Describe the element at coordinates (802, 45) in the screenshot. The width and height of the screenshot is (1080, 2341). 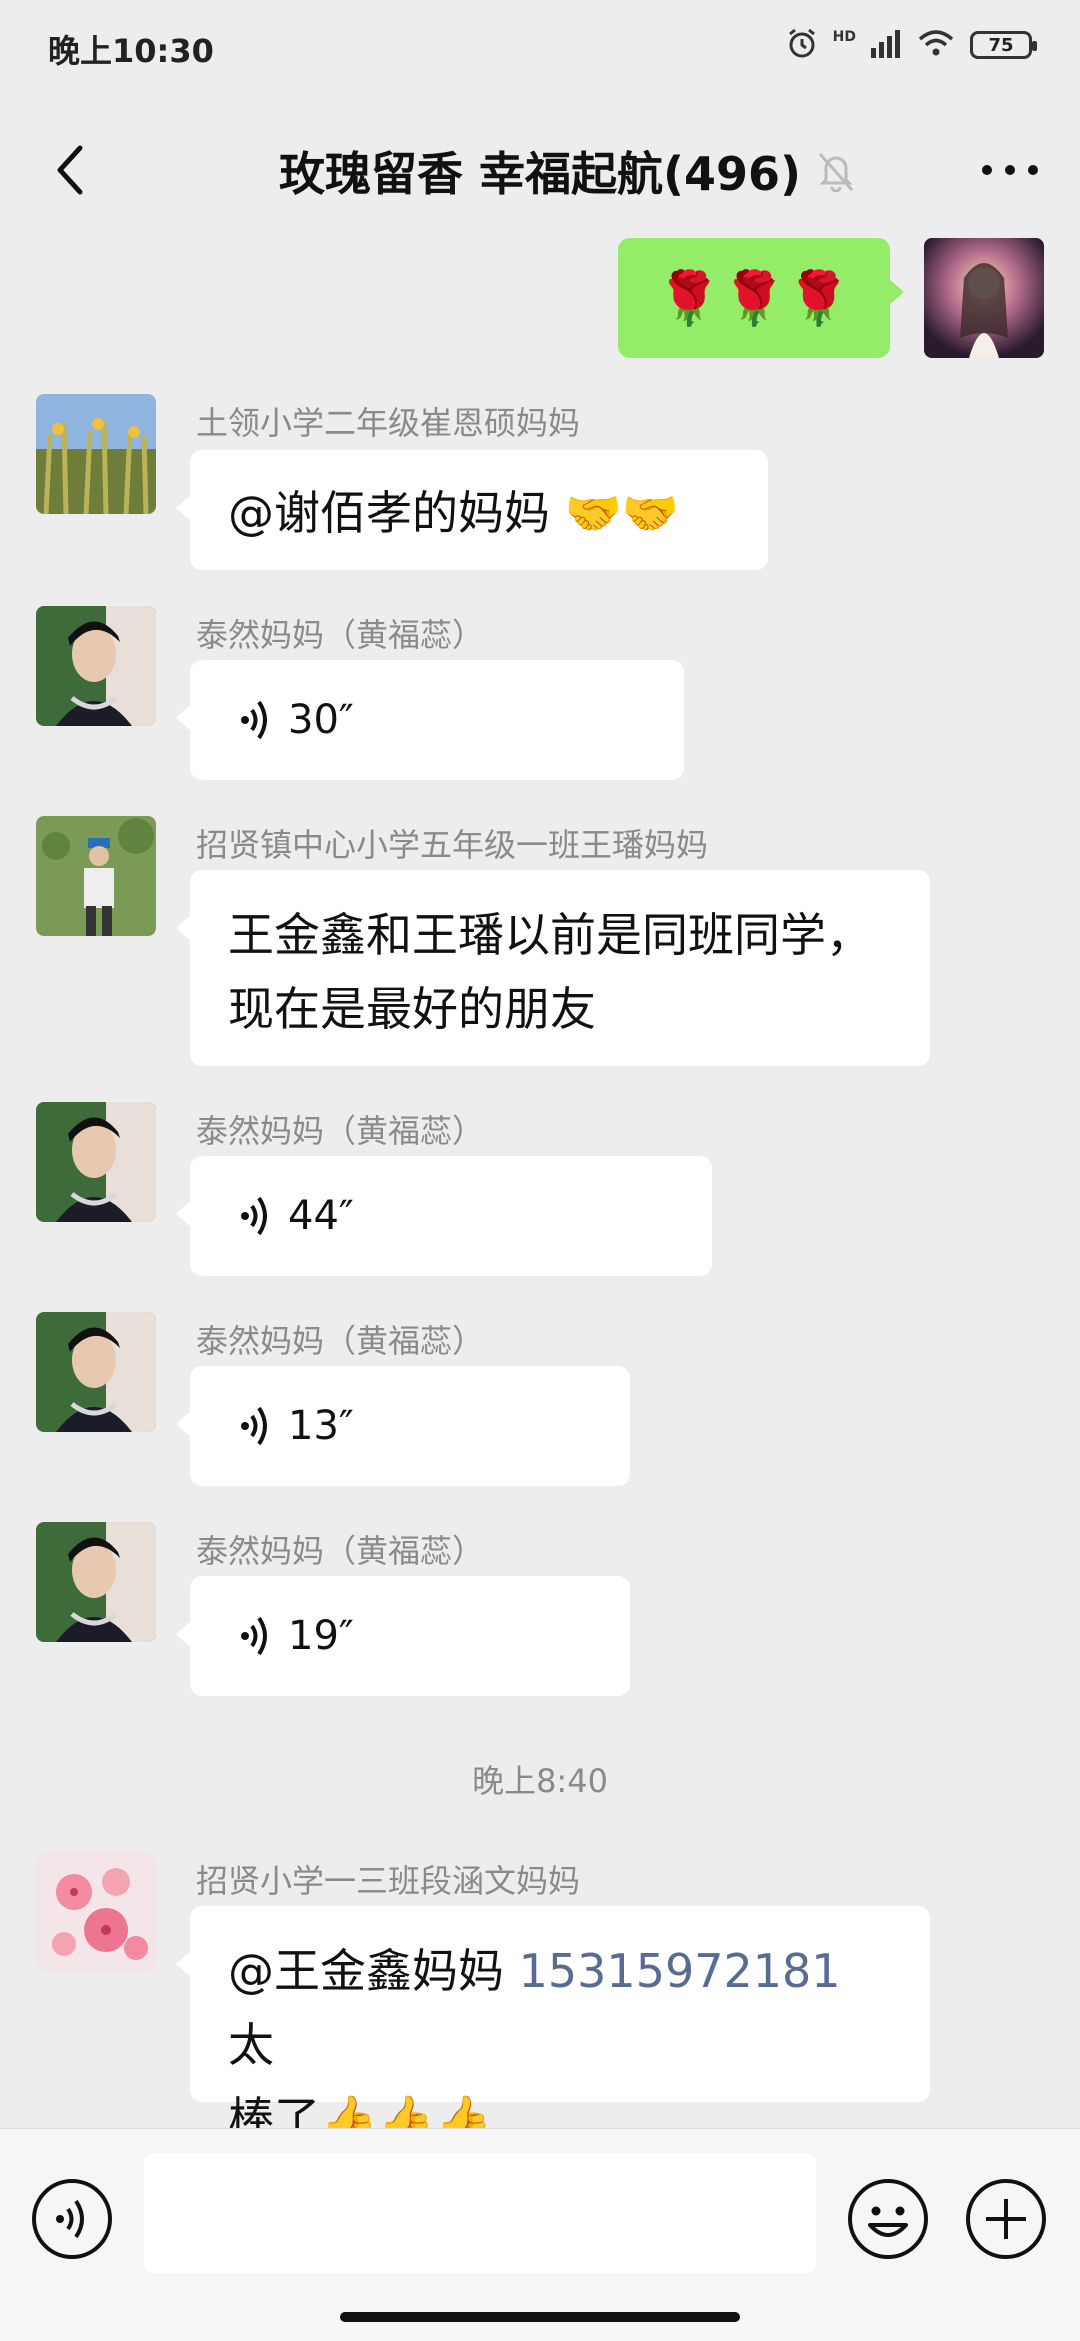
I see `alarm-icon` at that location.